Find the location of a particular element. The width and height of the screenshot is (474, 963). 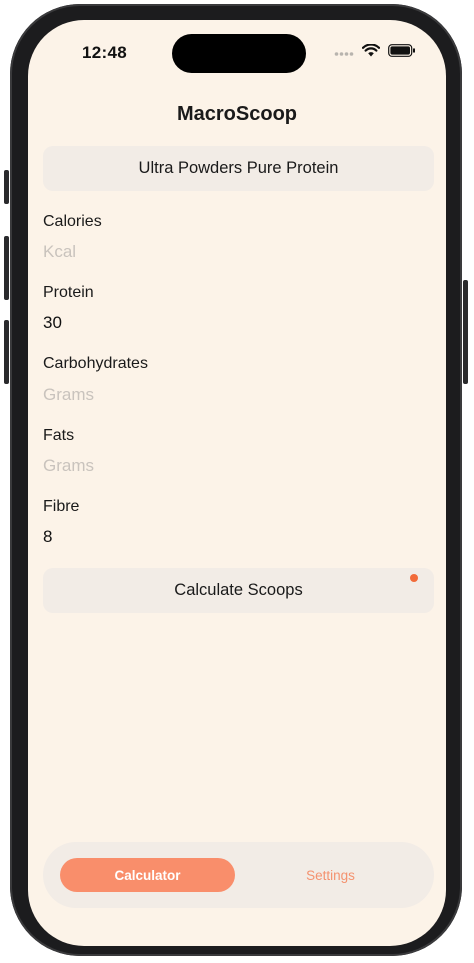

carbohydrates-input is located at coordinates (233, 395).